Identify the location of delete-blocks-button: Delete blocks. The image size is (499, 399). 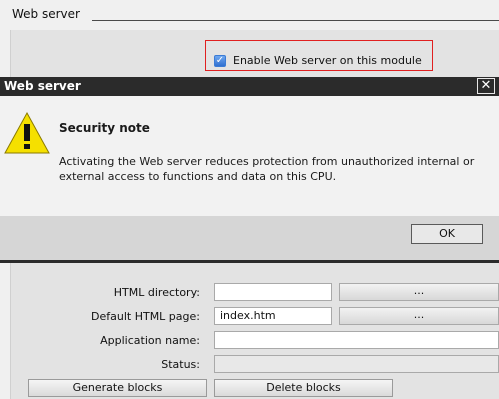
(303, 388).